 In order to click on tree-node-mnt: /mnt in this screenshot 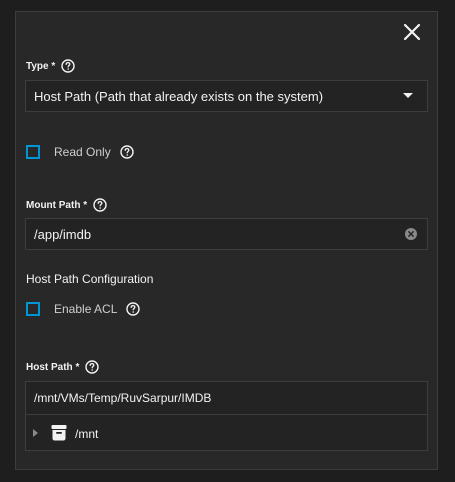, I will do `click(226, 433)`.